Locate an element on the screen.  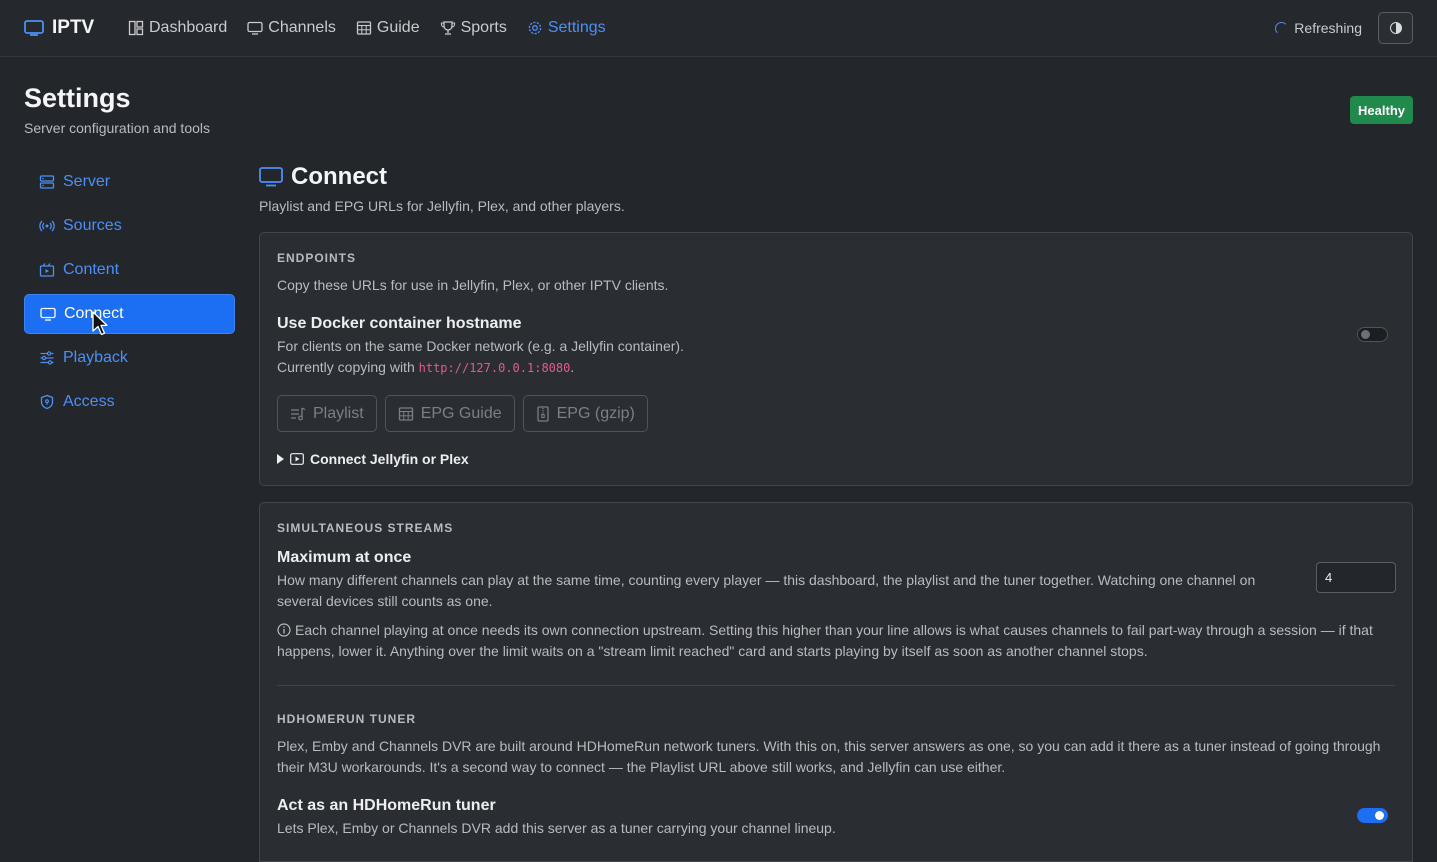
main-nav: Dashboard Channels Guide Sports Settings is located at coordinates (367, 28).